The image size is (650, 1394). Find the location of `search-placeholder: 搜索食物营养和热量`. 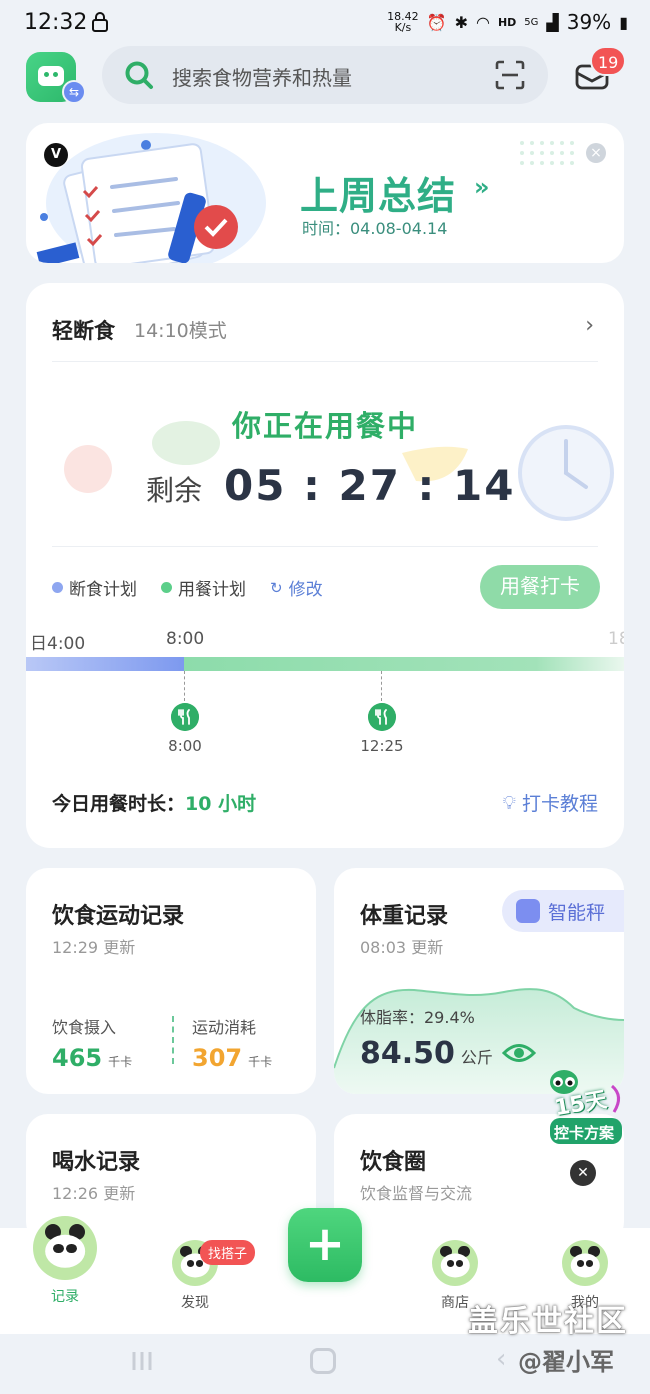

search-placeholder: 搜索食物营养和热量 is located at coordinates (262, 78).